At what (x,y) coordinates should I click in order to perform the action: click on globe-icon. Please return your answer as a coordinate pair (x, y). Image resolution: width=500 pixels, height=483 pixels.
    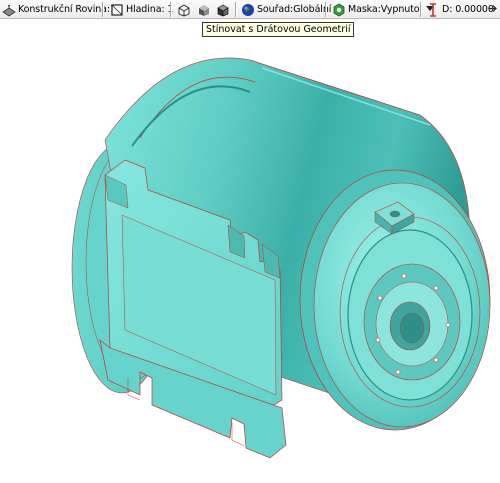
    Looking at the image, I should click on (248, 10).